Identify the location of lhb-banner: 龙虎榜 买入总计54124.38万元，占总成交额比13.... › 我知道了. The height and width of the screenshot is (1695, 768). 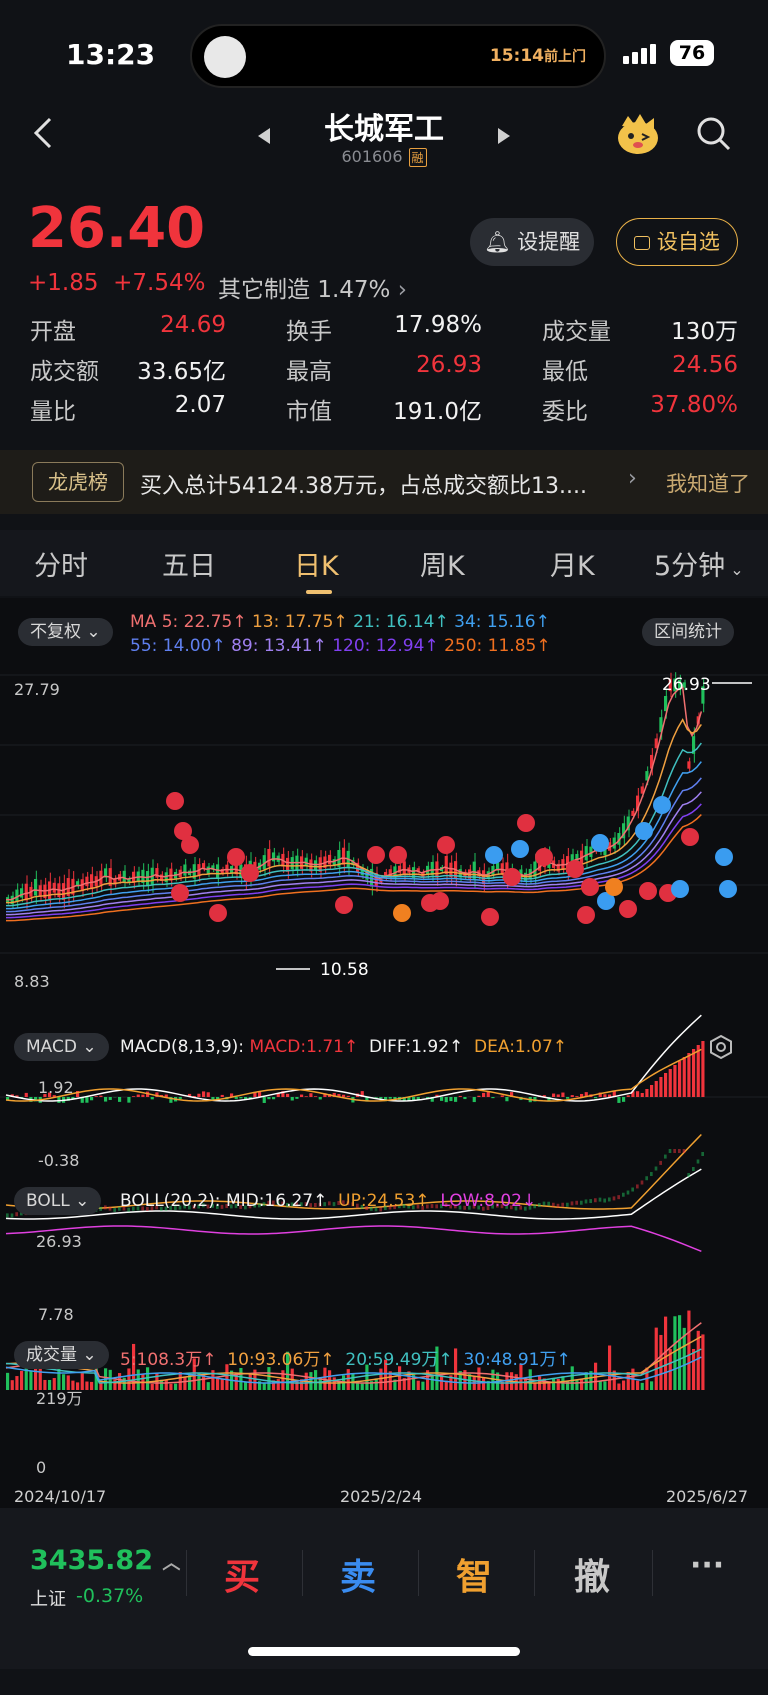
(384, 482).